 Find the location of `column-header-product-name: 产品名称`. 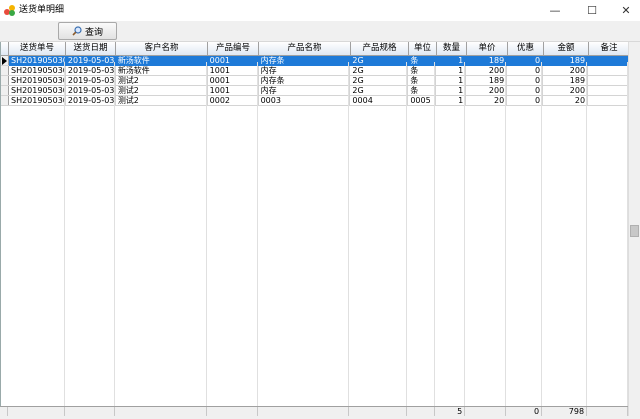

column-header-product-name: 产品名称 is located at coordinates (305, 49).